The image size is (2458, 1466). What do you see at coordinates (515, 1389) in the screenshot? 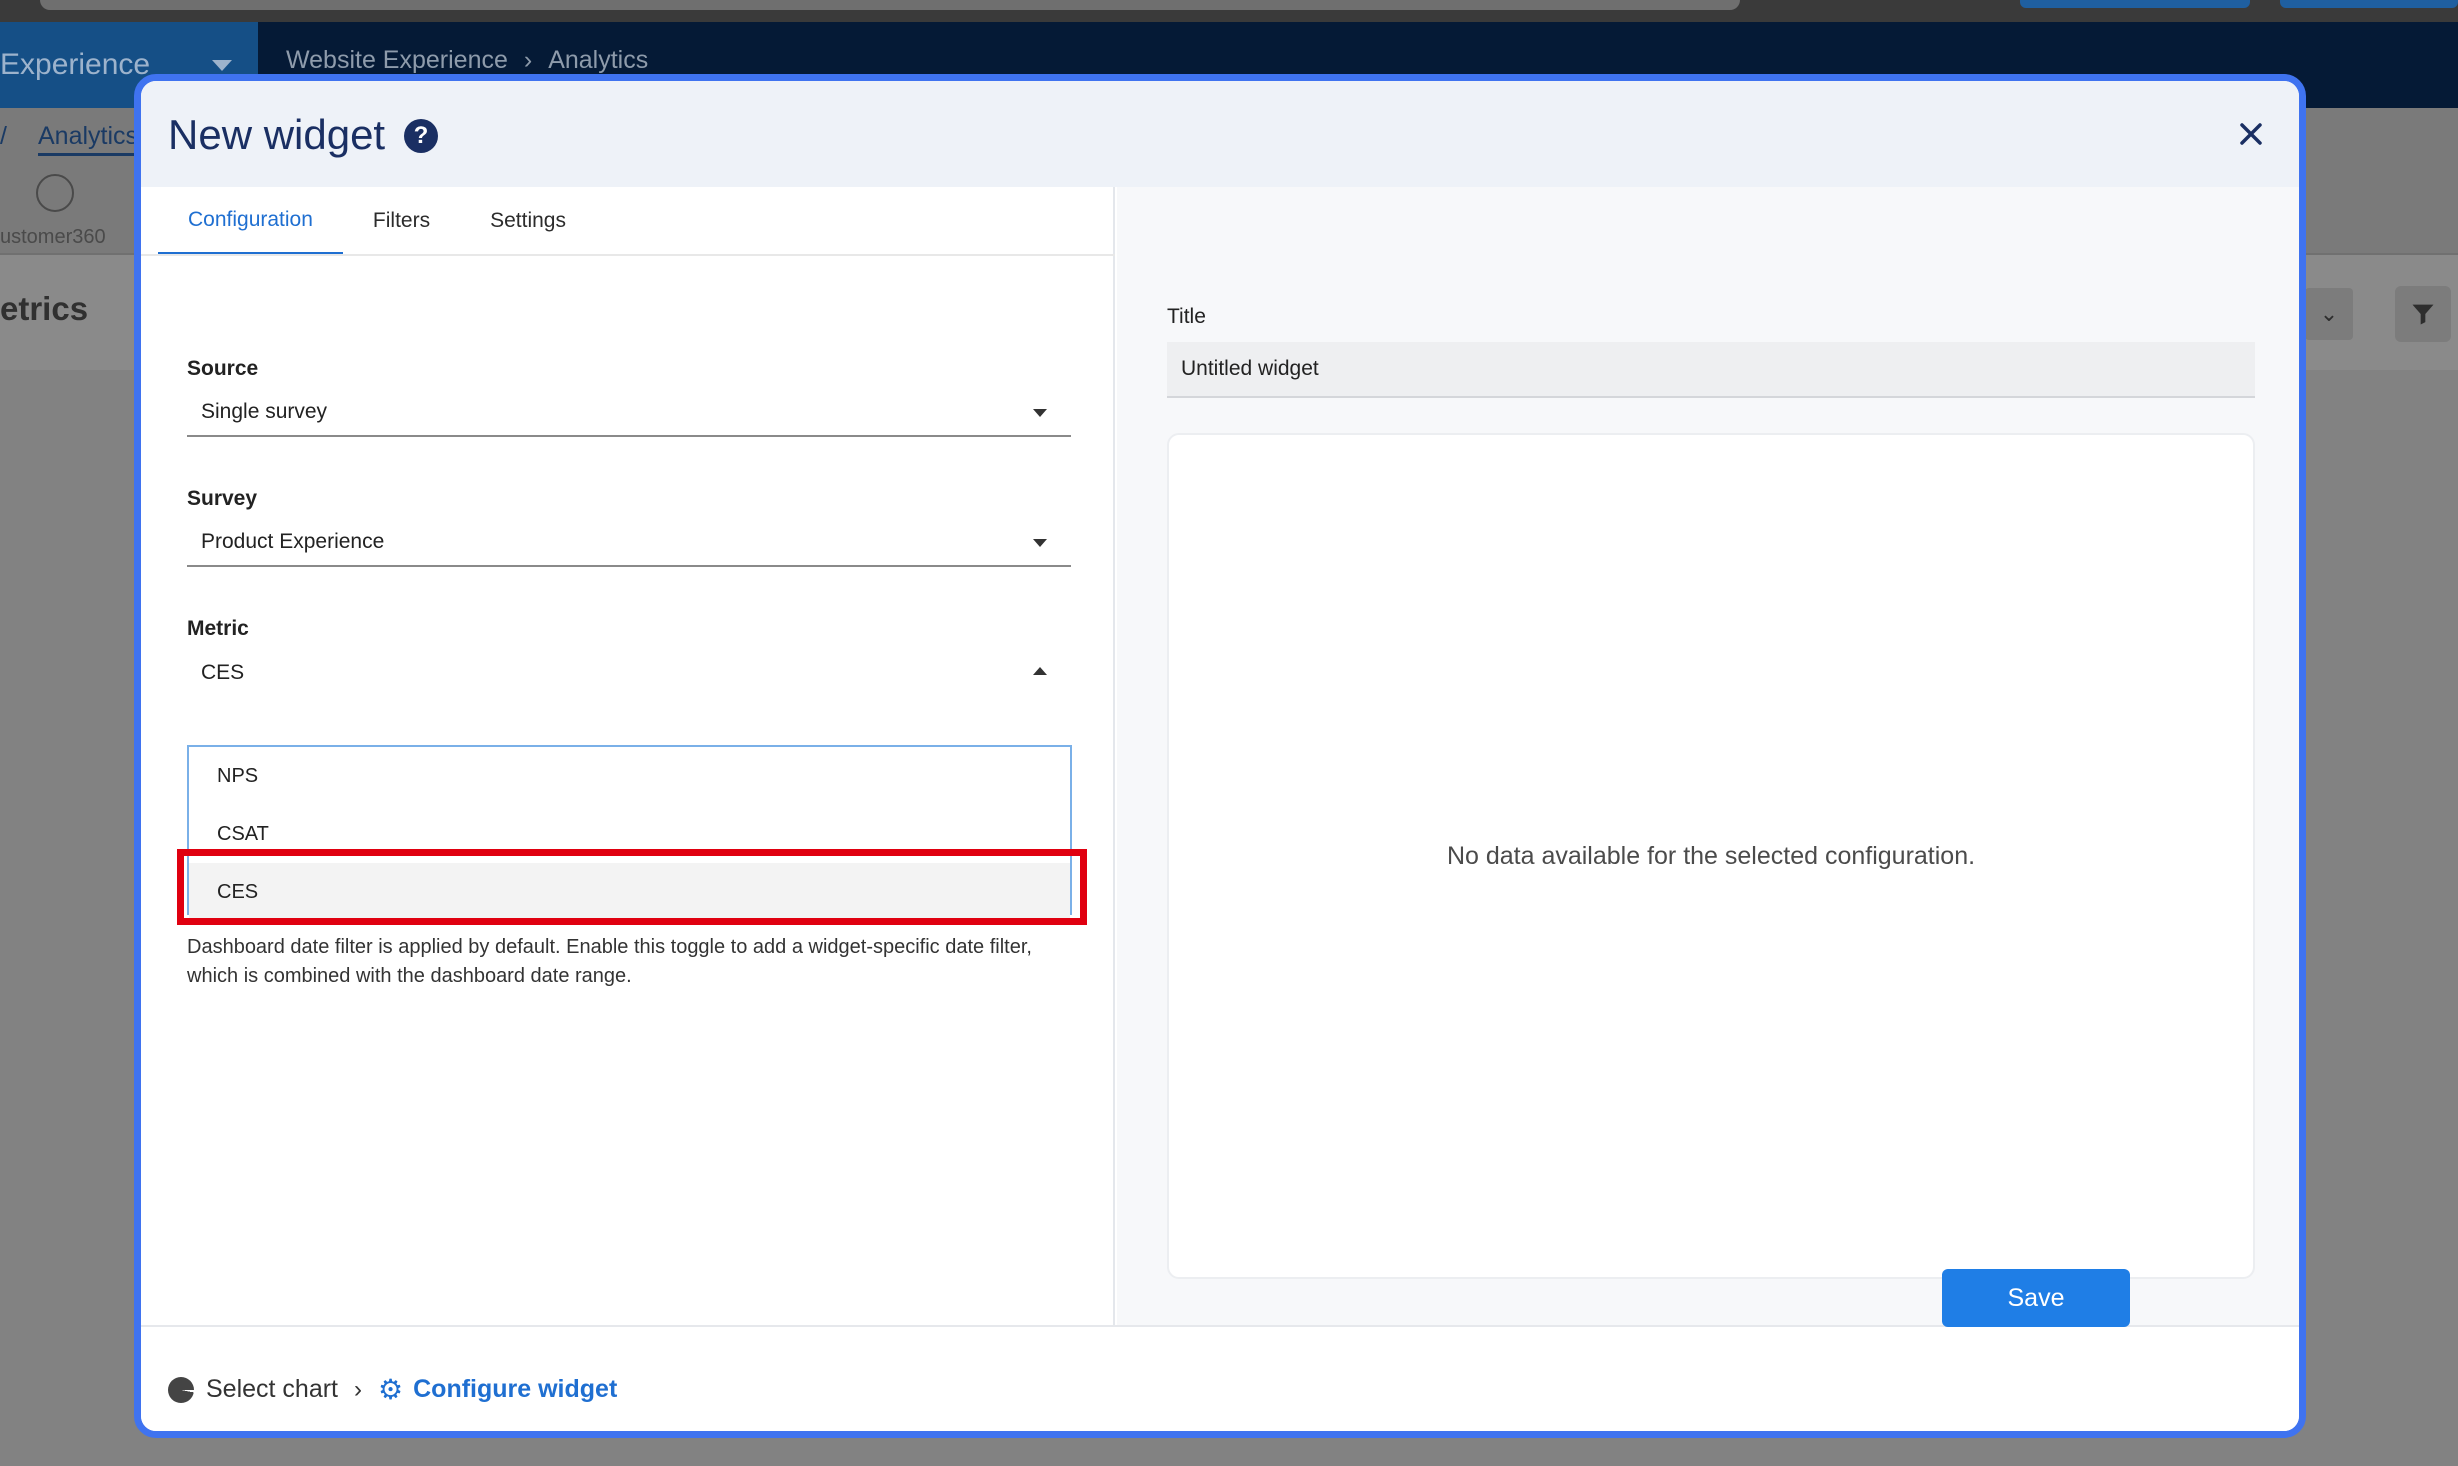
I see `step-configure-widget: Configure widget` at bounding box center [515, 1389].